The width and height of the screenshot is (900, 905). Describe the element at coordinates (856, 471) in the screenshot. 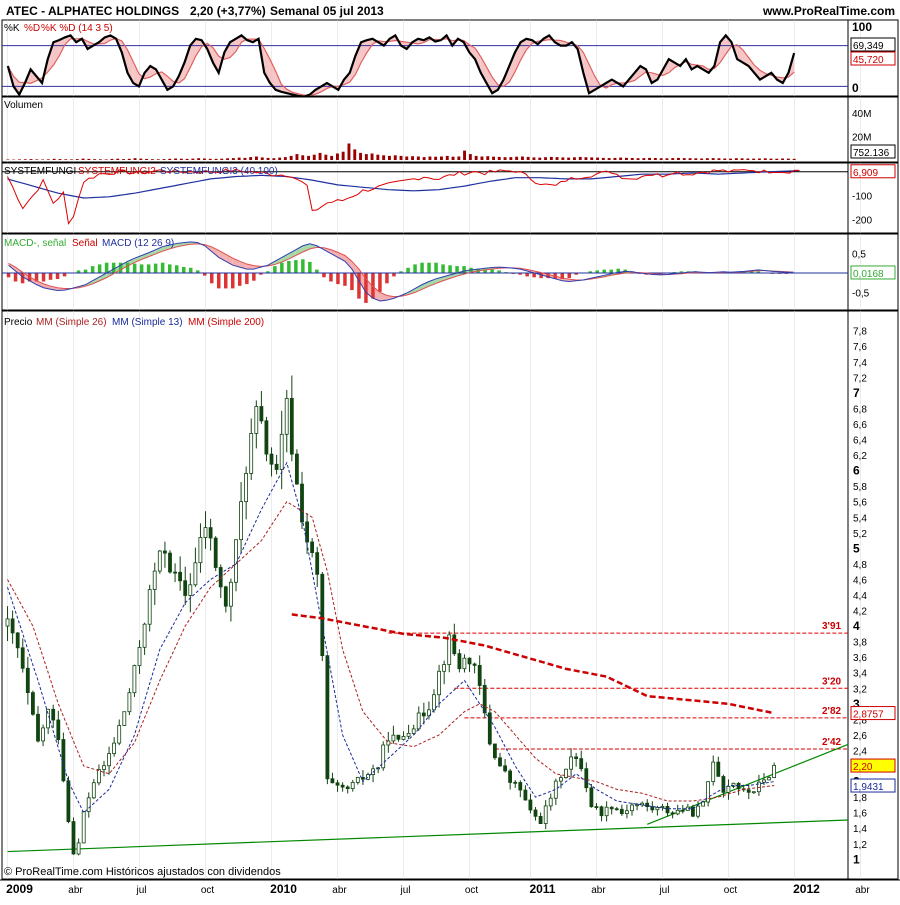

I see `price-ytick-9: 6` at that location.